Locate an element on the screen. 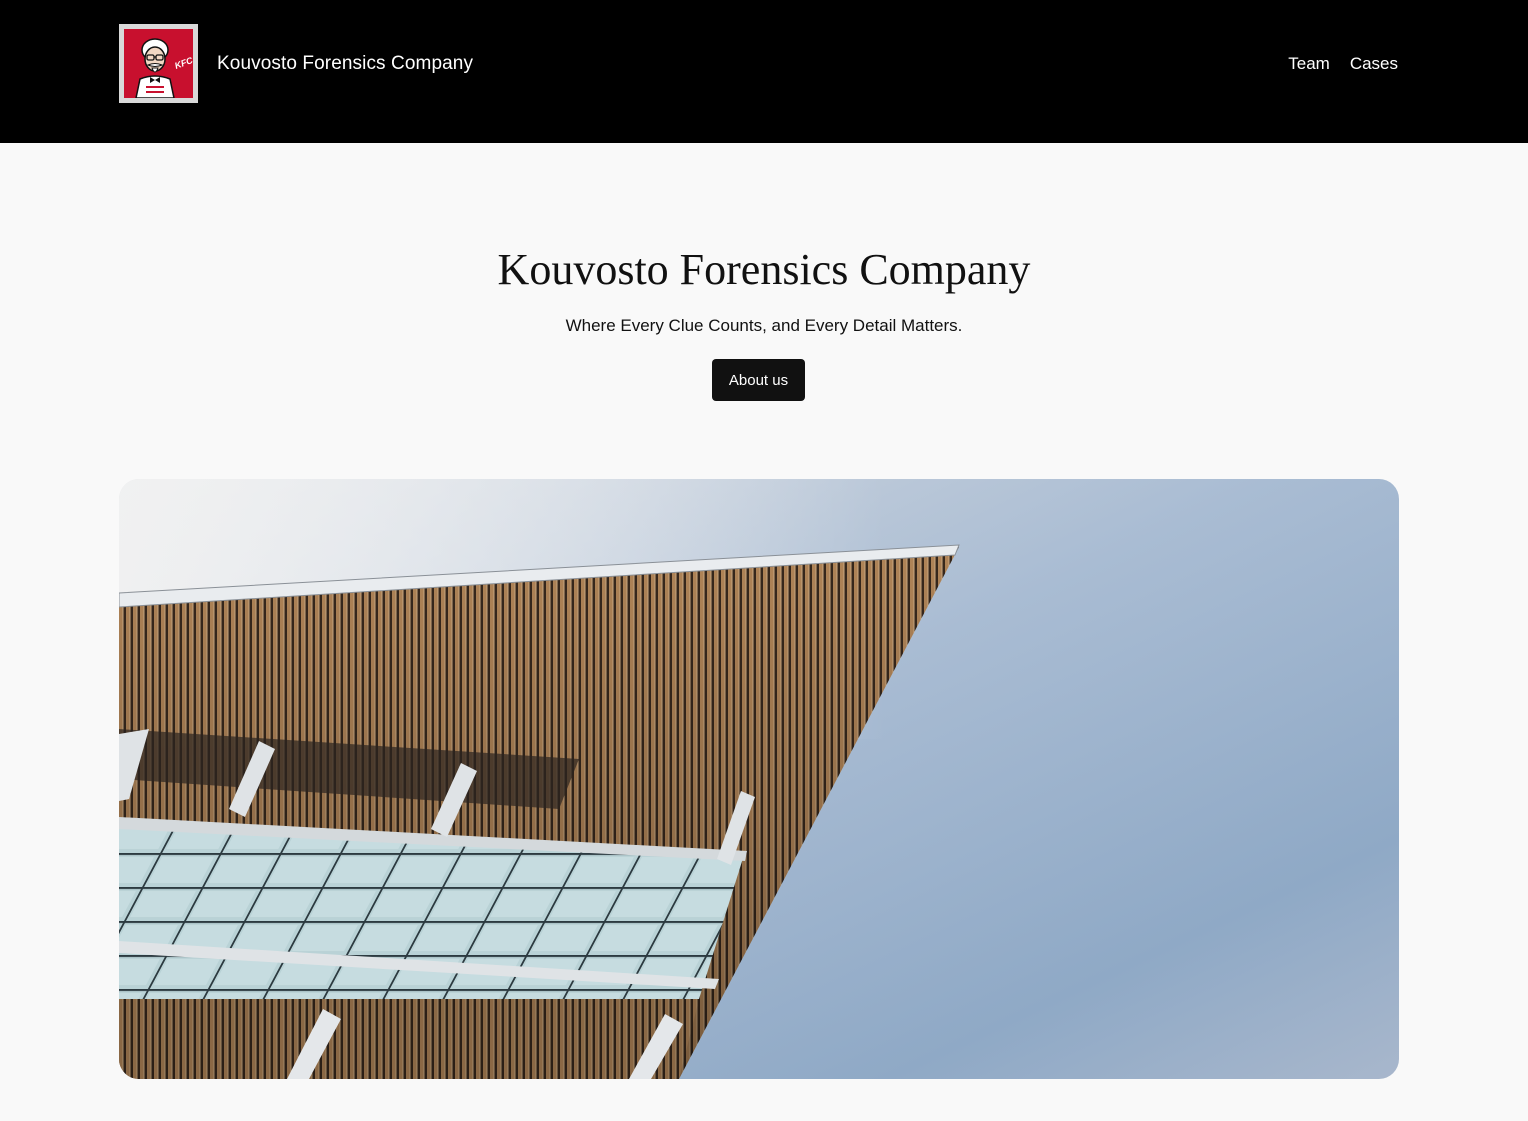  about-us-button: About us is located at coordinates (758, 380).